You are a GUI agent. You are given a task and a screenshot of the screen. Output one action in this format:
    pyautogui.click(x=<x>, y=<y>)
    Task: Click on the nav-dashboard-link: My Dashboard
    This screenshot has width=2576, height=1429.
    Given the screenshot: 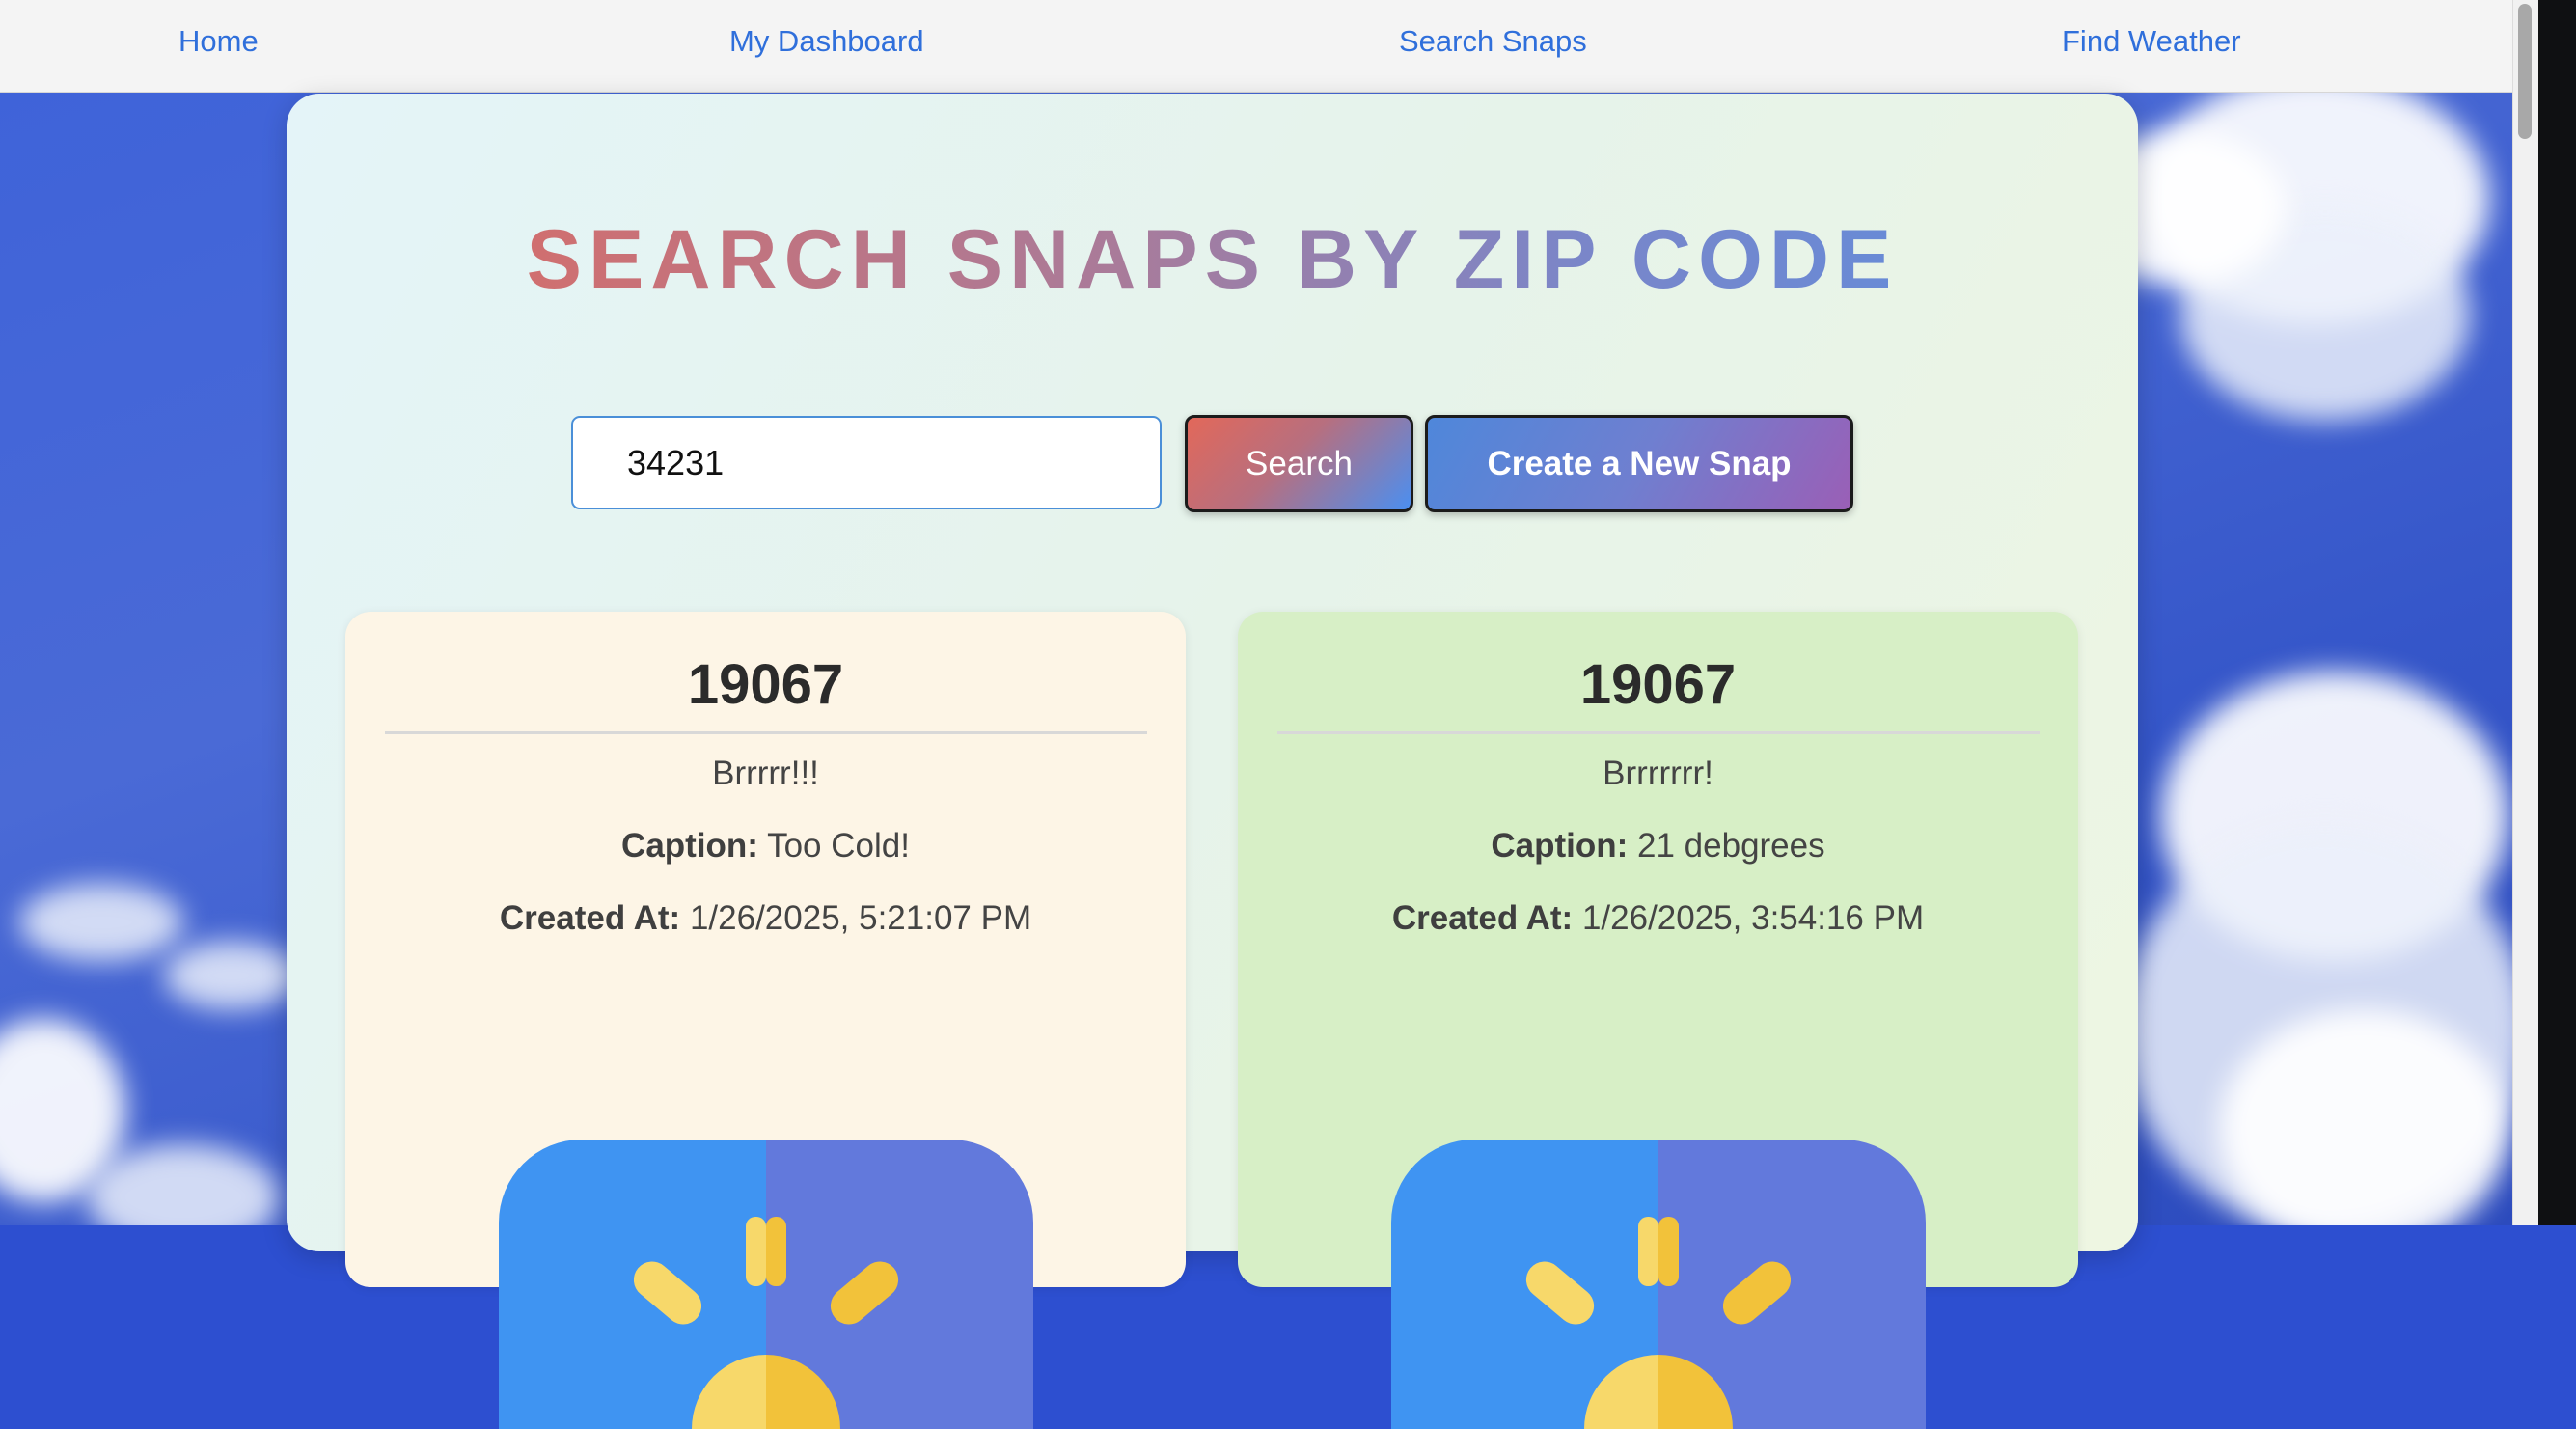 What is the action you would take?
    pyautogui.click(x=827, y=41)
    